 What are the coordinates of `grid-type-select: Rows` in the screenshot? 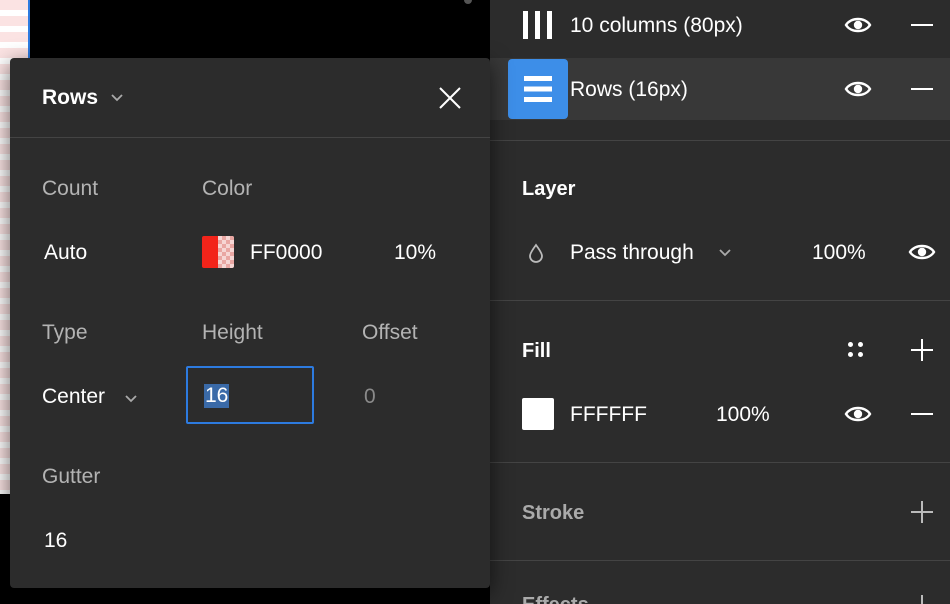 It's located at (70, 98).